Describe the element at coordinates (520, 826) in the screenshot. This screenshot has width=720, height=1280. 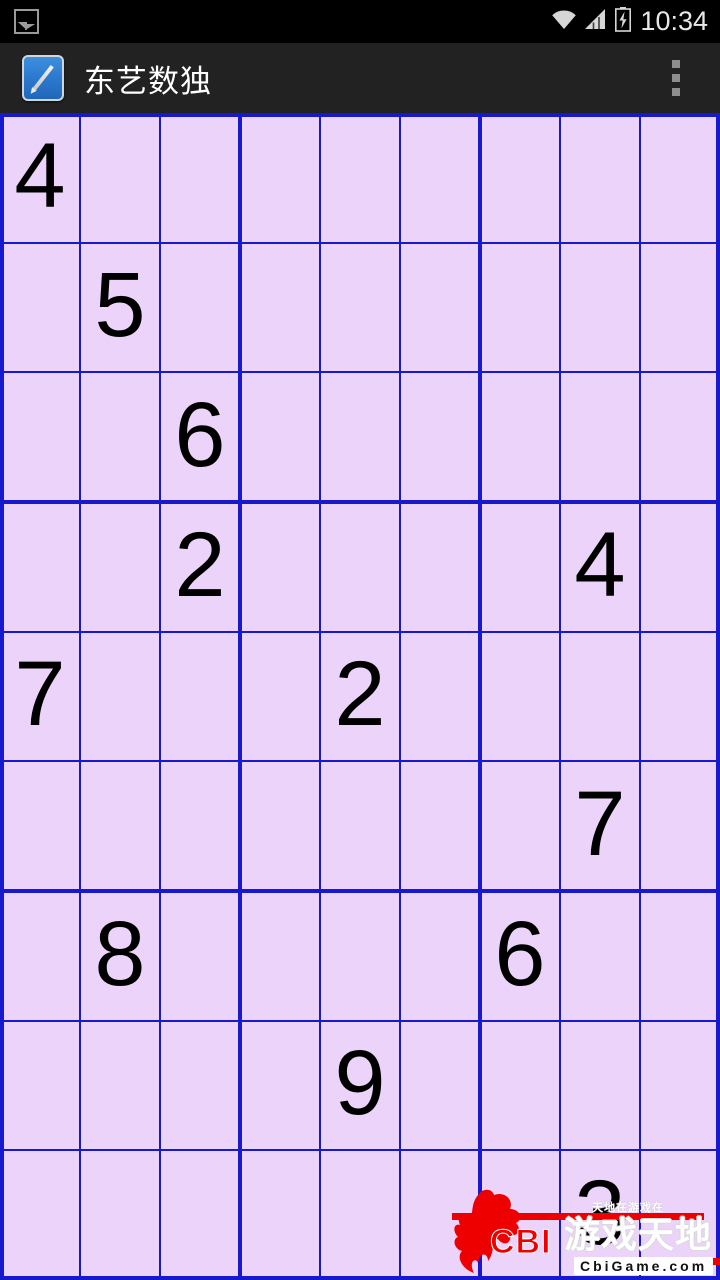
I see `sudoku-cell-r6-c7` at that location.